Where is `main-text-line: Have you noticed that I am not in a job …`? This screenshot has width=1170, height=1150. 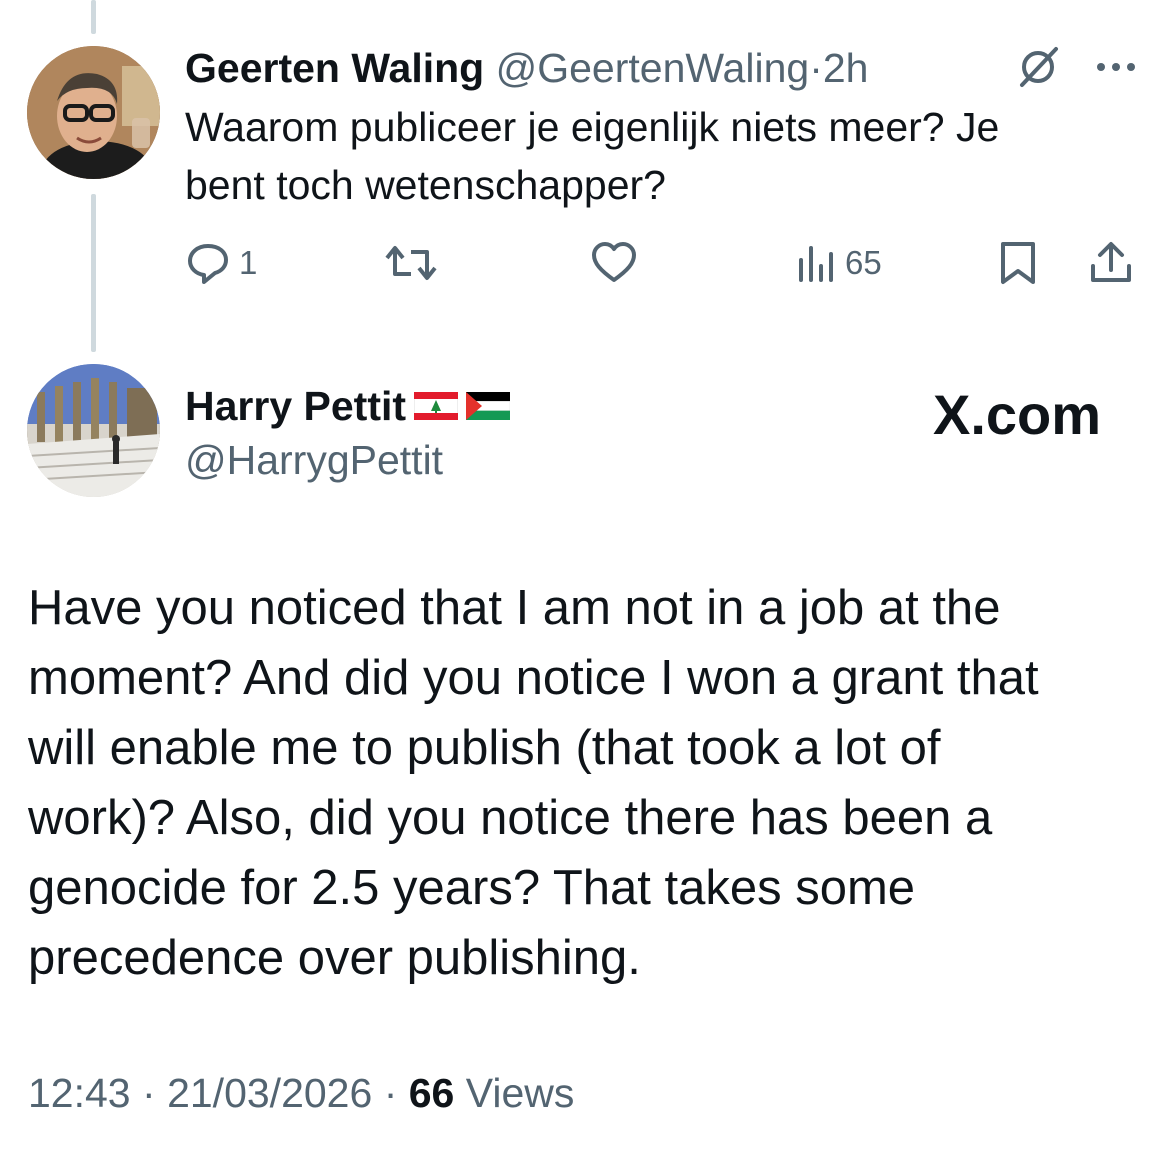
main-text-line: Have you noticed that I am not in a job … is located at coordinates (514, 608).